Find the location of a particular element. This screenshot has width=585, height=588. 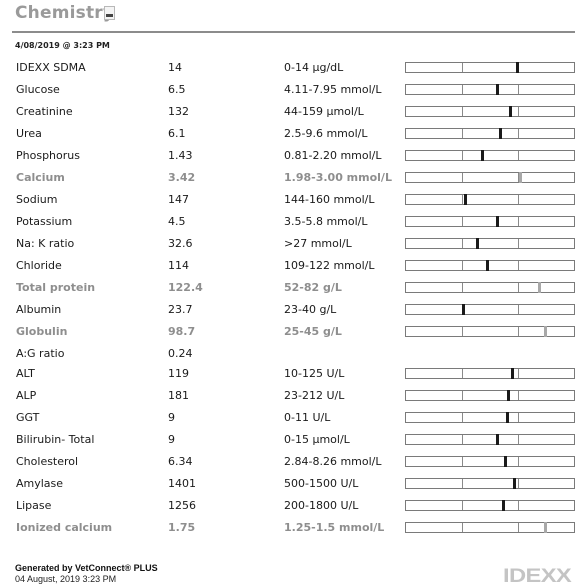

test-value: 119 is located at coordinates (178, 373).